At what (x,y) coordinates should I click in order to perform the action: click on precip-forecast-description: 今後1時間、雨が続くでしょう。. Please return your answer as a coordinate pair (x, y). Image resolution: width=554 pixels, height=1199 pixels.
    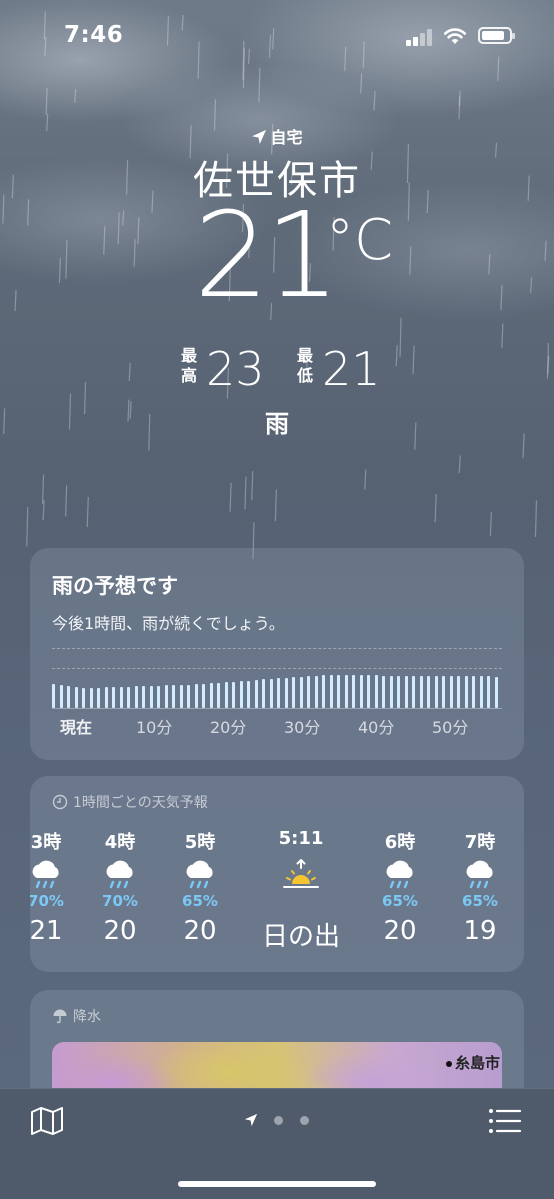
    Looking at the image, I should click on (168, 623).